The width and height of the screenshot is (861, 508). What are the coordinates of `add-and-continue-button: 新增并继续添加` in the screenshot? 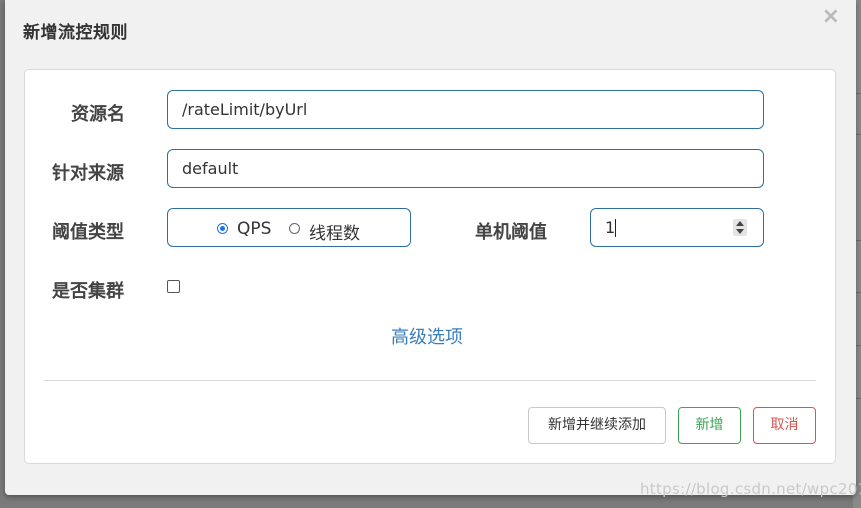 It's located at (597, 425).